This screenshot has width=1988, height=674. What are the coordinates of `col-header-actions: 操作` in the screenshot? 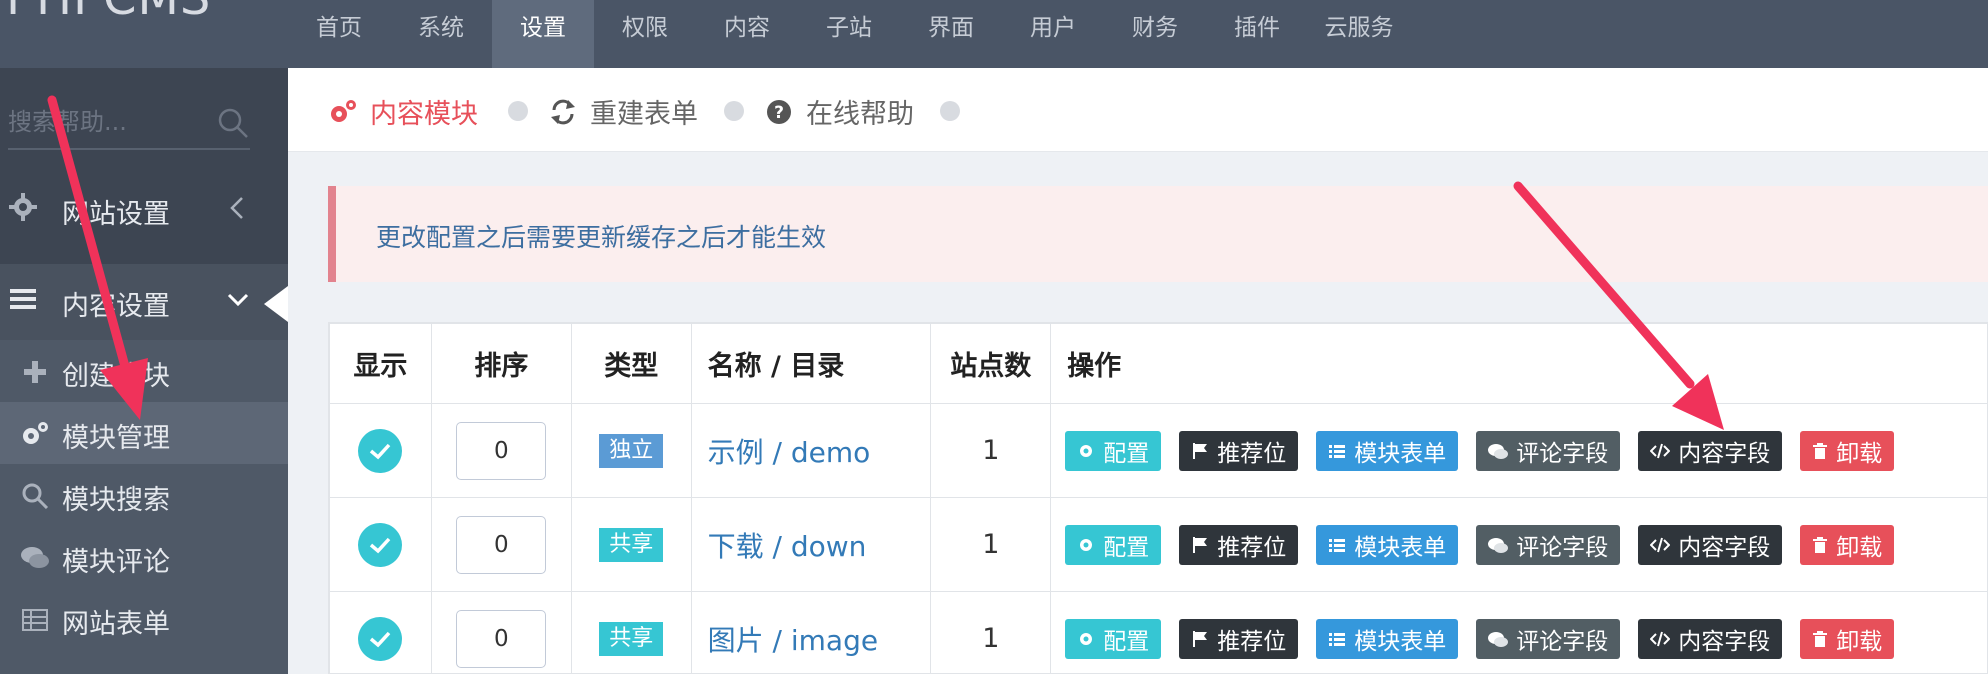 It's located at (1519, 363).